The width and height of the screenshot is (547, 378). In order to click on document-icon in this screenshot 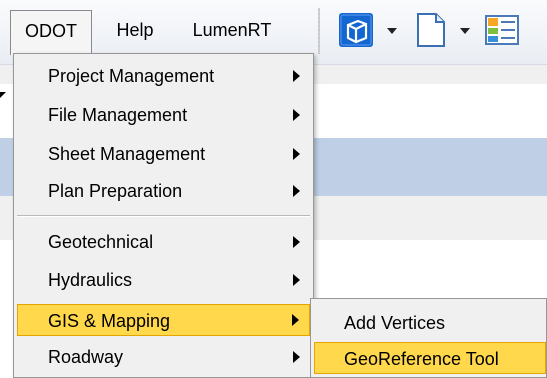, I will do `click(431, 30)`.